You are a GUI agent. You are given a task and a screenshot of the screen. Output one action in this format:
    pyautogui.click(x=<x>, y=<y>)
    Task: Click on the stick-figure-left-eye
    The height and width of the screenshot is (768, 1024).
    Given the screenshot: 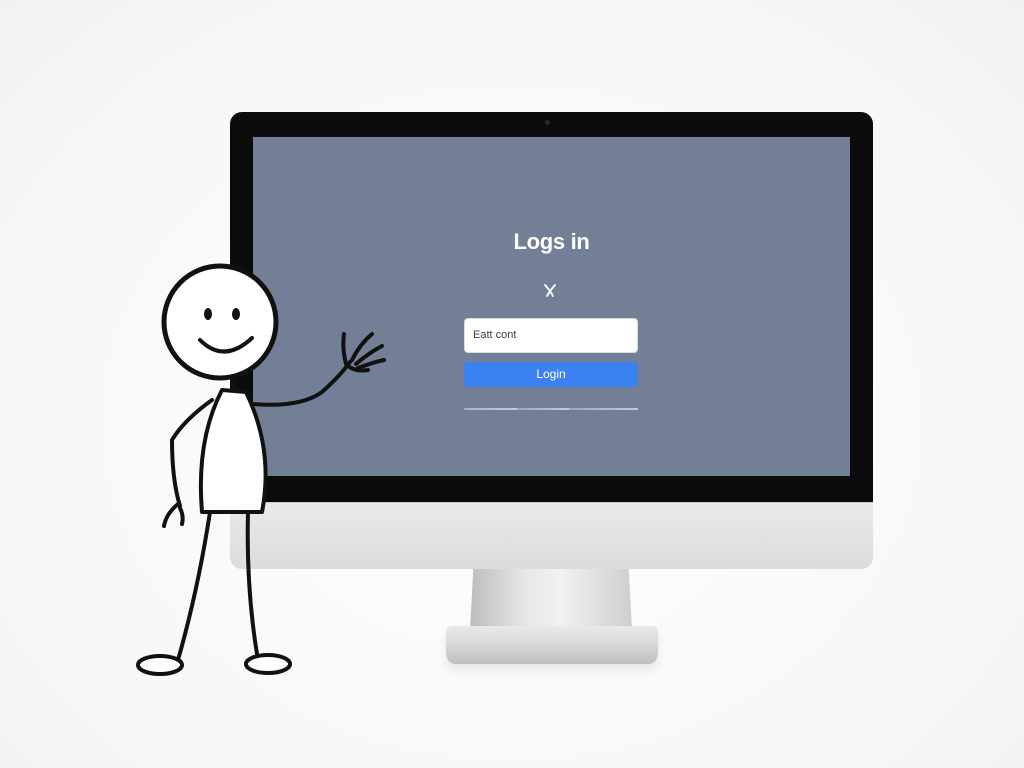 What is the action you would take?
    pyautogui.click(x=208, y=314)
    